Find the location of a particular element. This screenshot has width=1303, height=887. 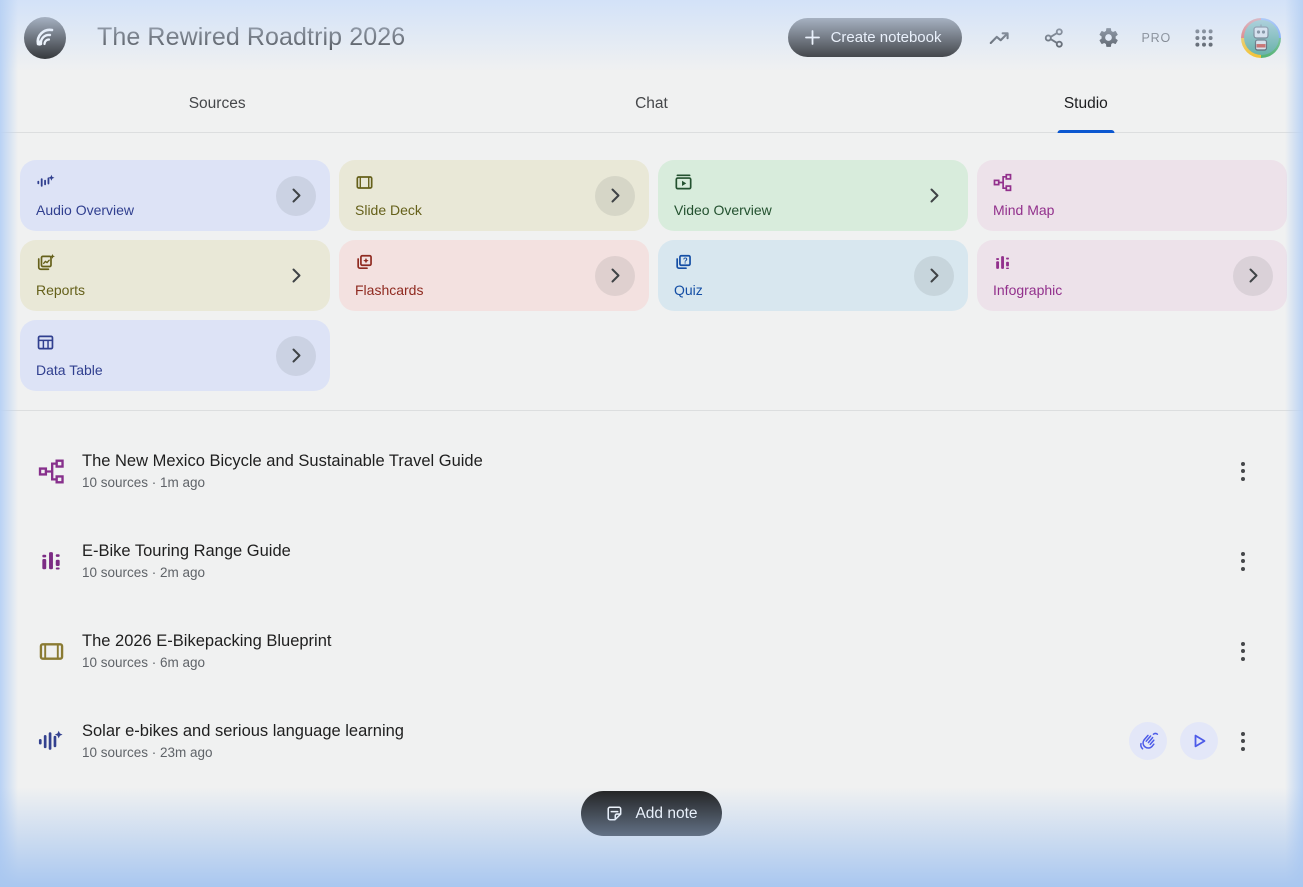

notebook-title: The Rewired Roadtrip 2026 is located at coordinates (251, 37).